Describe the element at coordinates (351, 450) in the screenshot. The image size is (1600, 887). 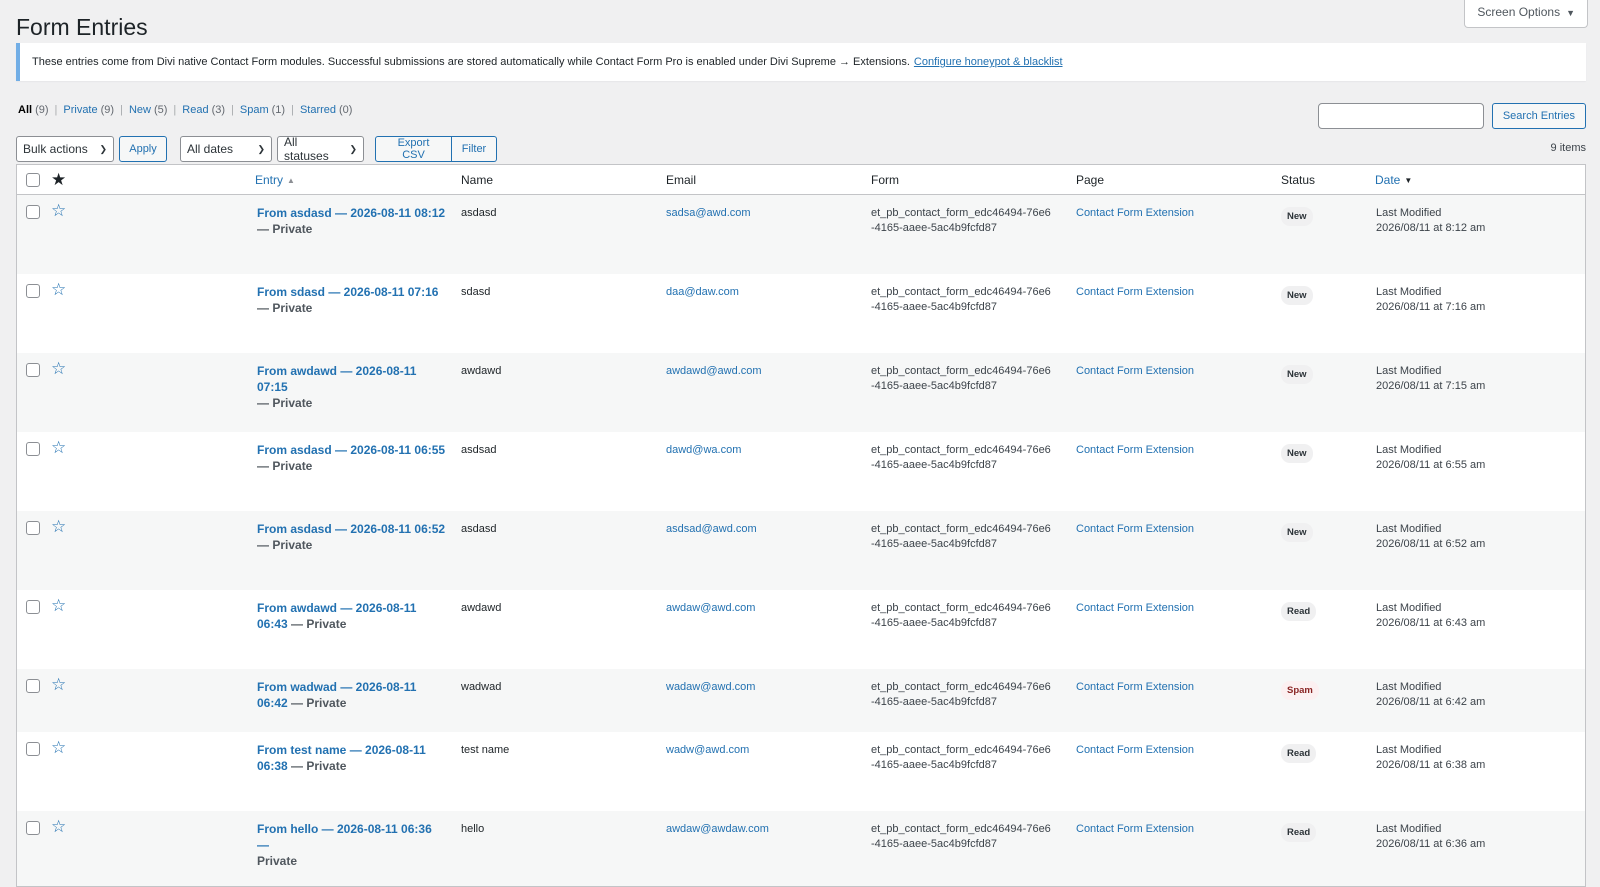
I see `entry-title-link: From asdasd — 2026-08-11 06:55` at that location.